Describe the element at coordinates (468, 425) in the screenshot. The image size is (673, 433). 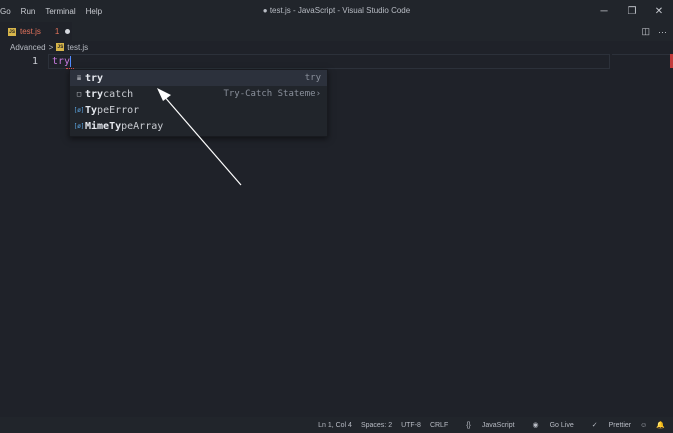
I see `braces-icon: {}` at that location.